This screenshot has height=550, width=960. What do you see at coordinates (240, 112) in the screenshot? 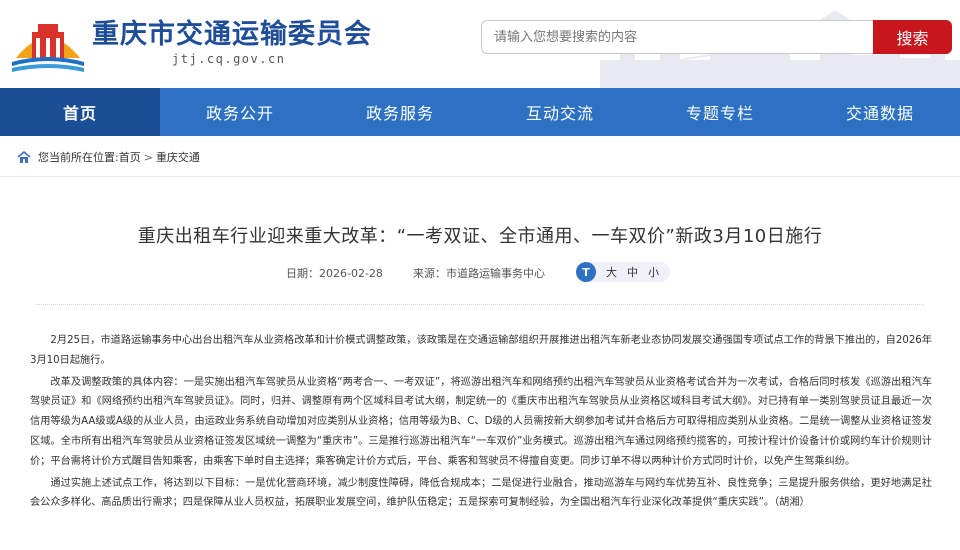
I see `nav-item-government-affairs: 政务公开` at bounding box center [240, 112].